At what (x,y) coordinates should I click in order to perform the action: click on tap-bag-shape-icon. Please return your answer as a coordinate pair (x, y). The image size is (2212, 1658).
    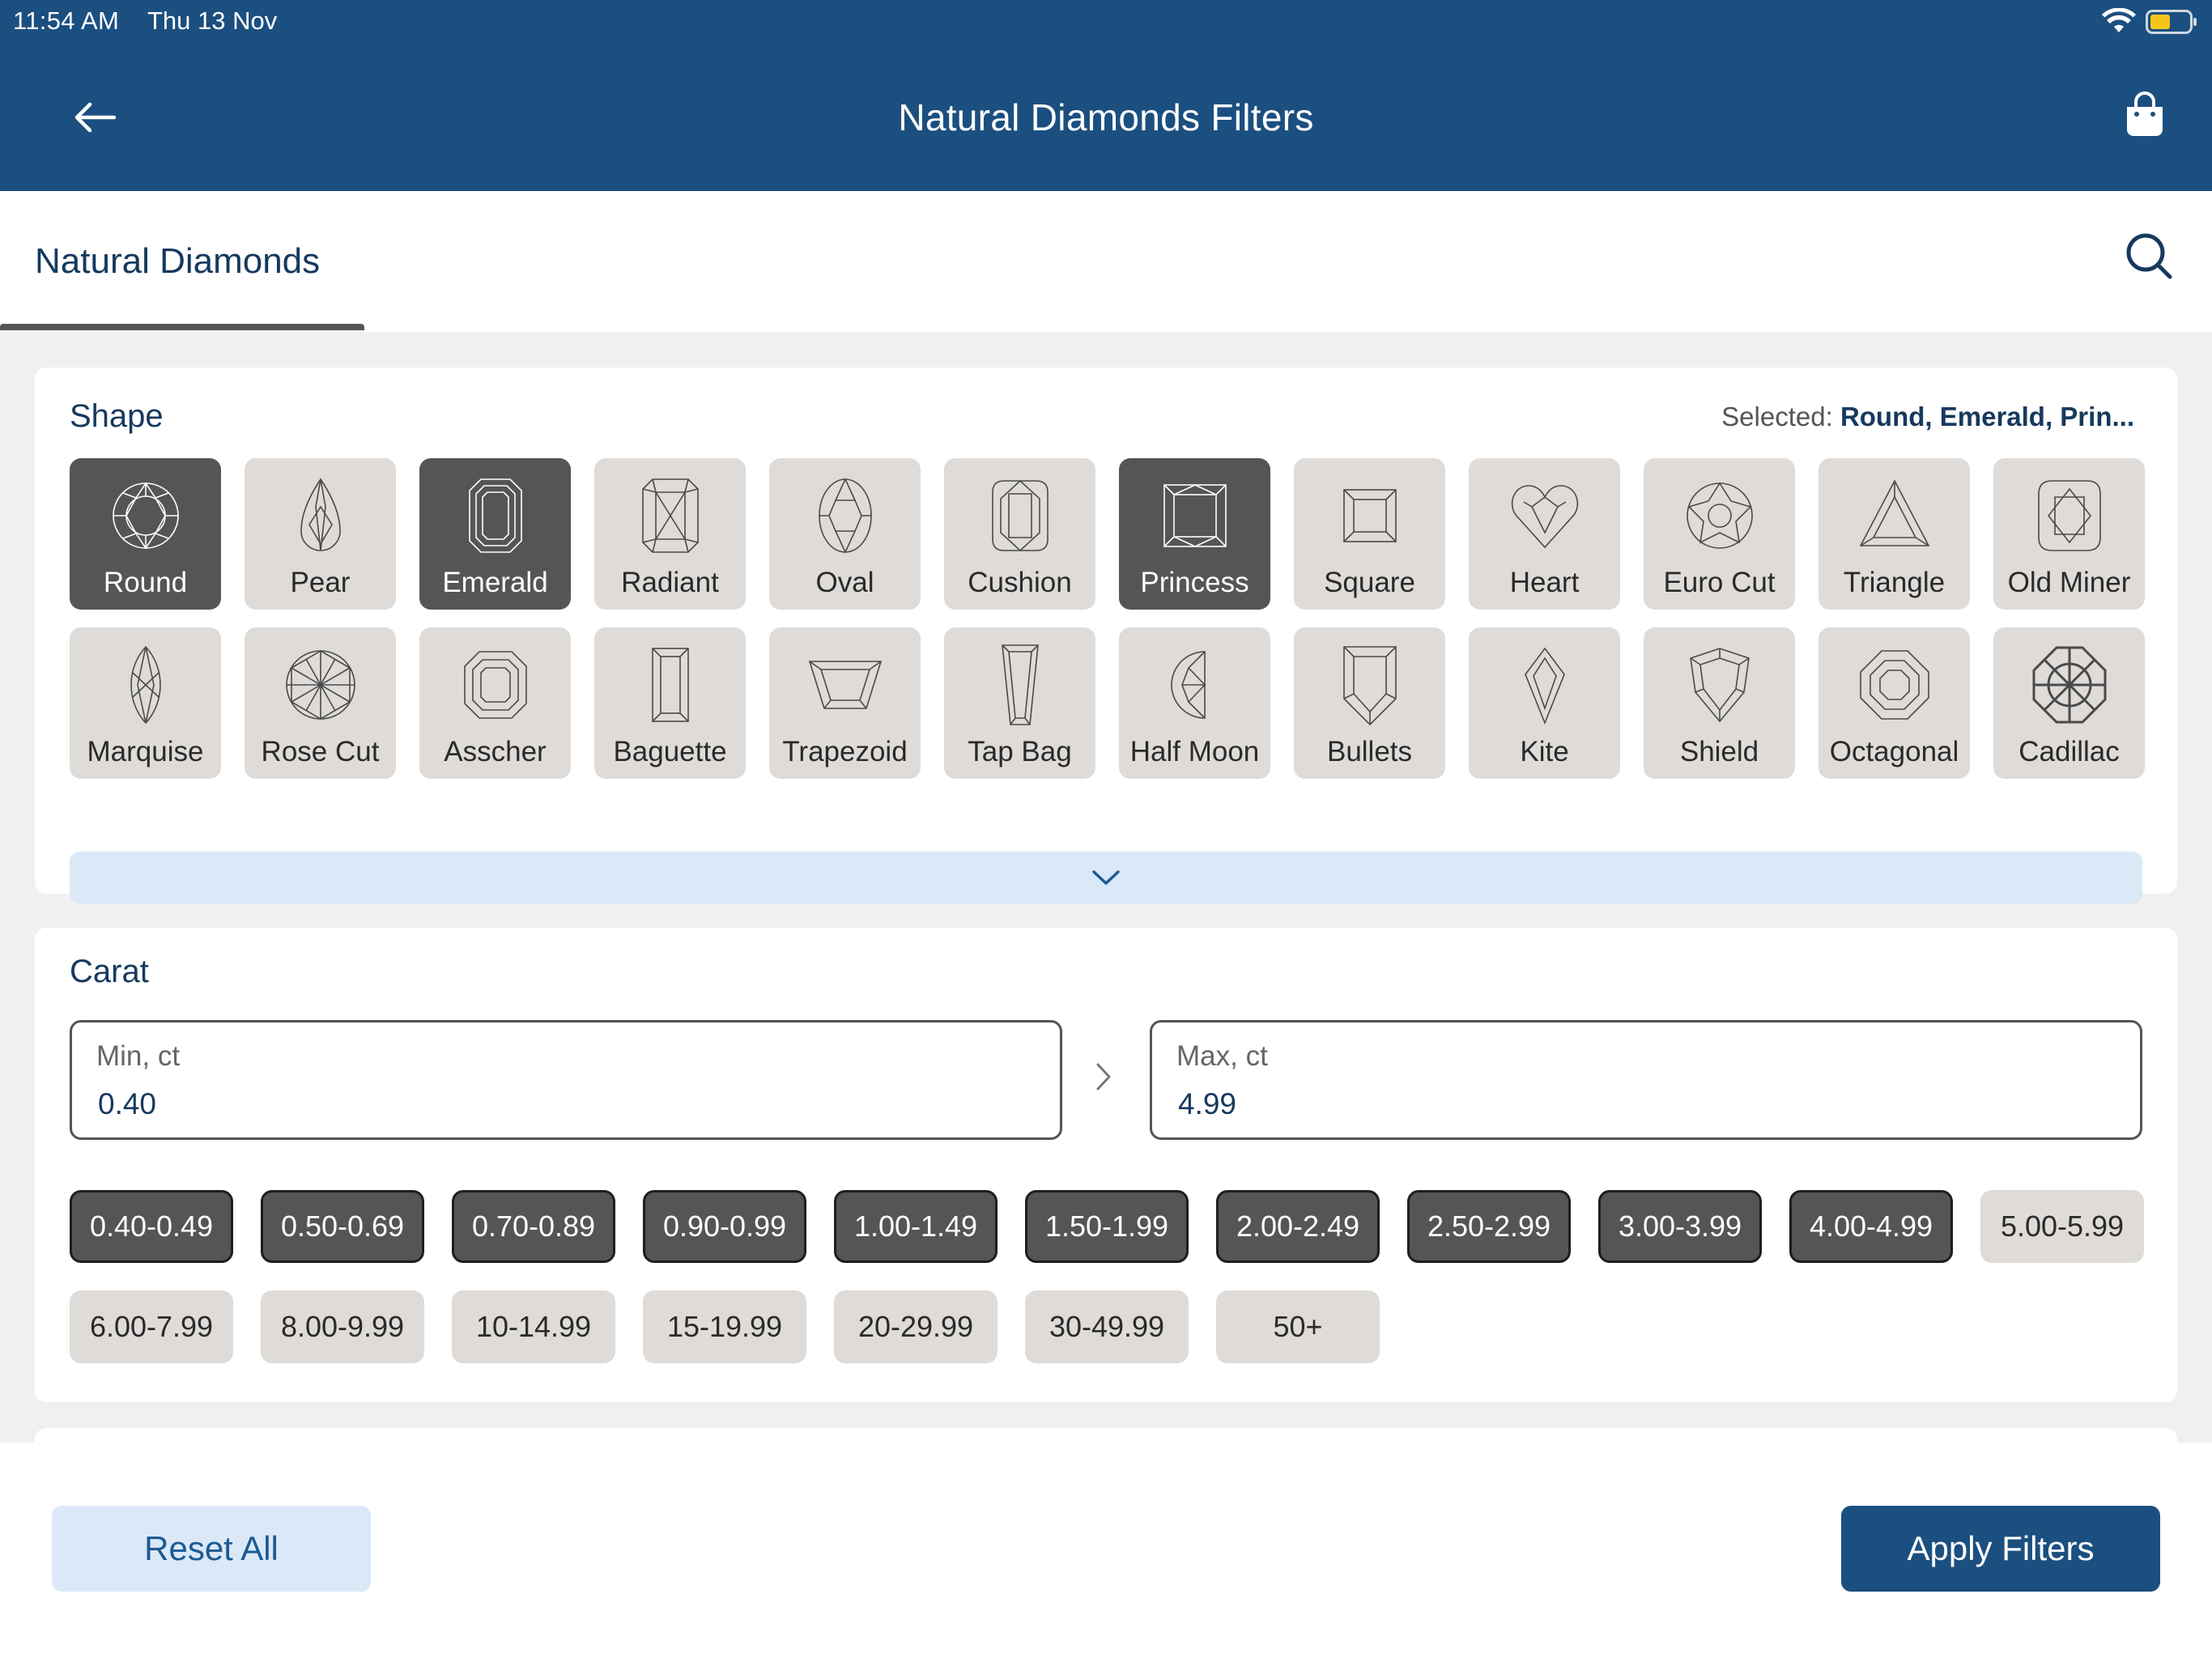
    Looking at the image, I should click on (1020, 684).